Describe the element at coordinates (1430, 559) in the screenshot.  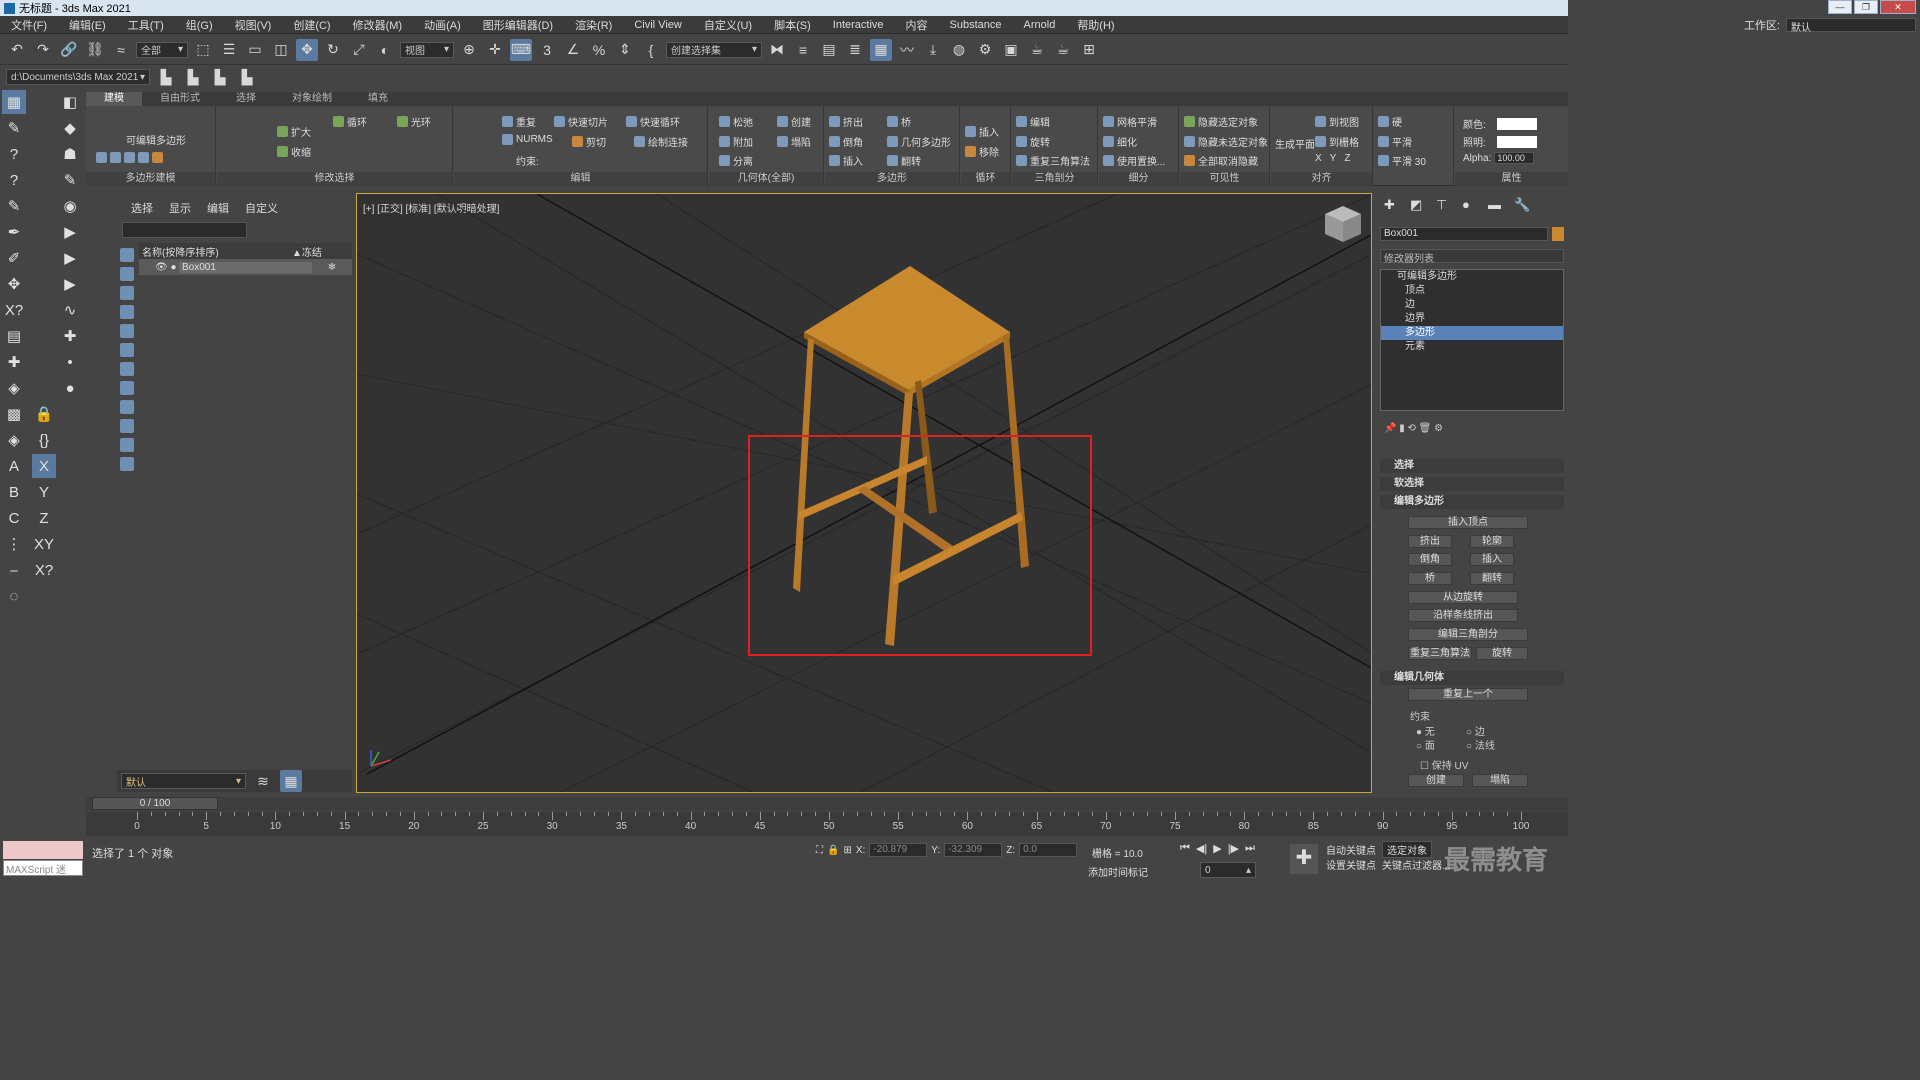
I see `bevel-poly-button: 倒角` at that location.